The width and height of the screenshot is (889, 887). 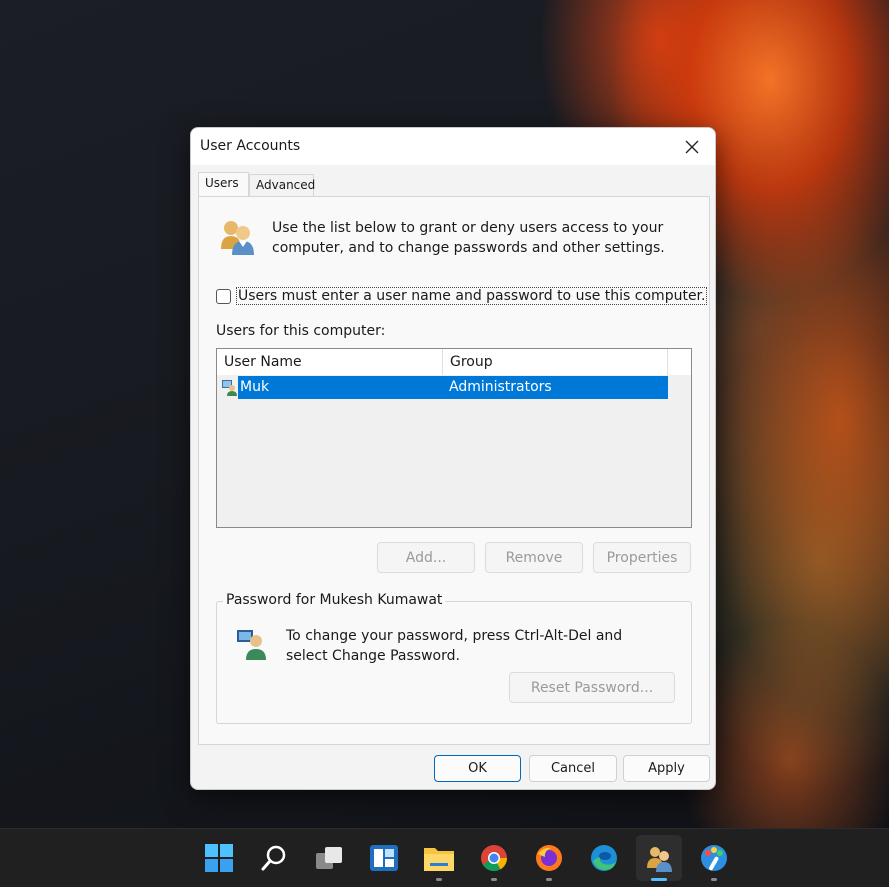 I want to click on tab-users: Users, so click(x=223, y=184).